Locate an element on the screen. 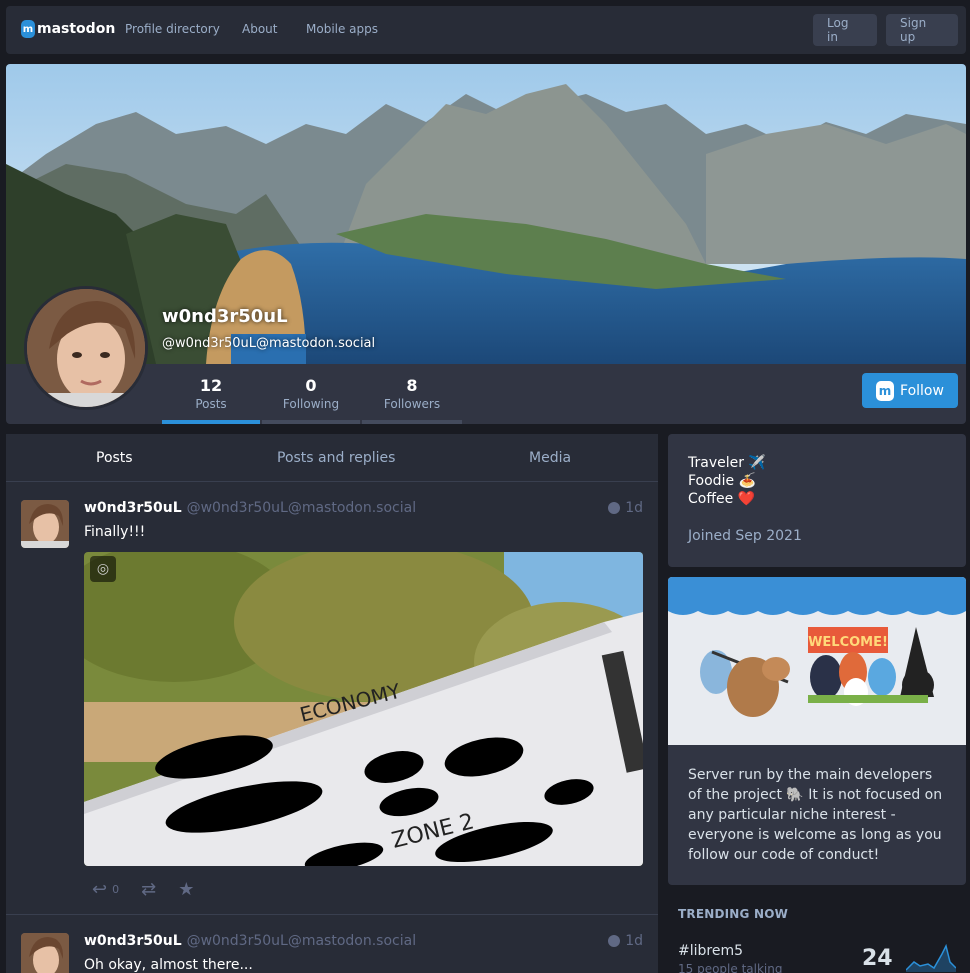  login-button: Log in is located at coordinates (845, 30).